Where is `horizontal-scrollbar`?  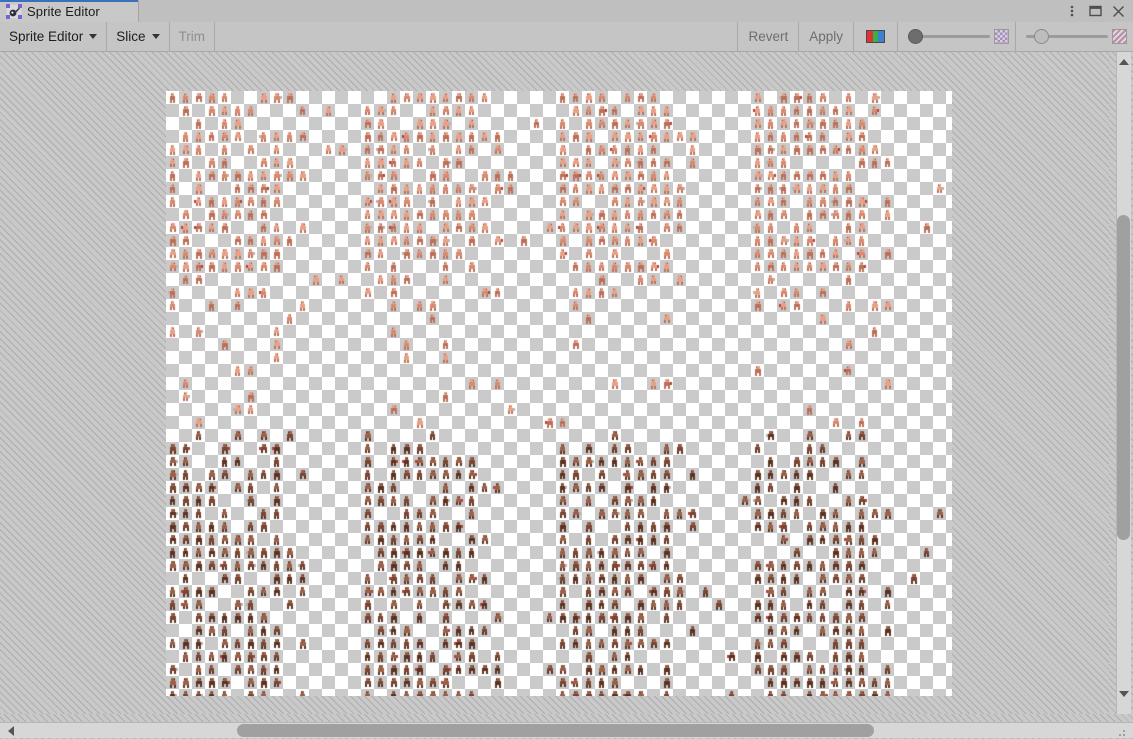 horizontal-scrollbar is located at coordinates (566, 726).